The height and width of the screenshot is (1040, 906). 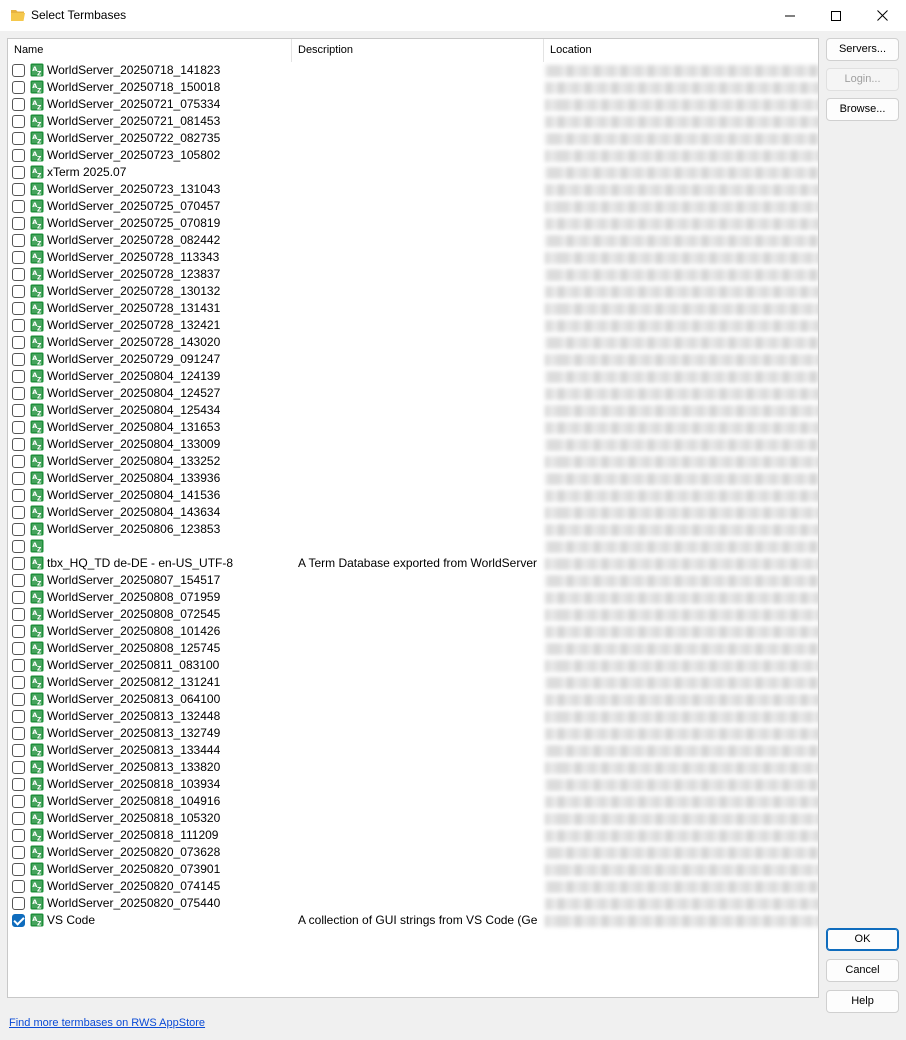 I want to click on table-row: A Z WorldServer_20250718_150018, so click(x=413, y=87).